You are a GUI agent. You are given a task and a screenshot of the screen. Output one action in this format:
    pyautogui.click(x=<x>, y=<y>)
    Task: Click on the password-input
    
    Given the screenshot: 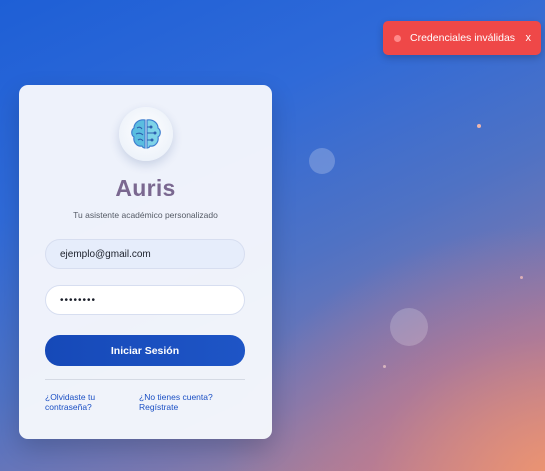 What is the action you would take?
    pyautogui.click(x=145, y=300)
    